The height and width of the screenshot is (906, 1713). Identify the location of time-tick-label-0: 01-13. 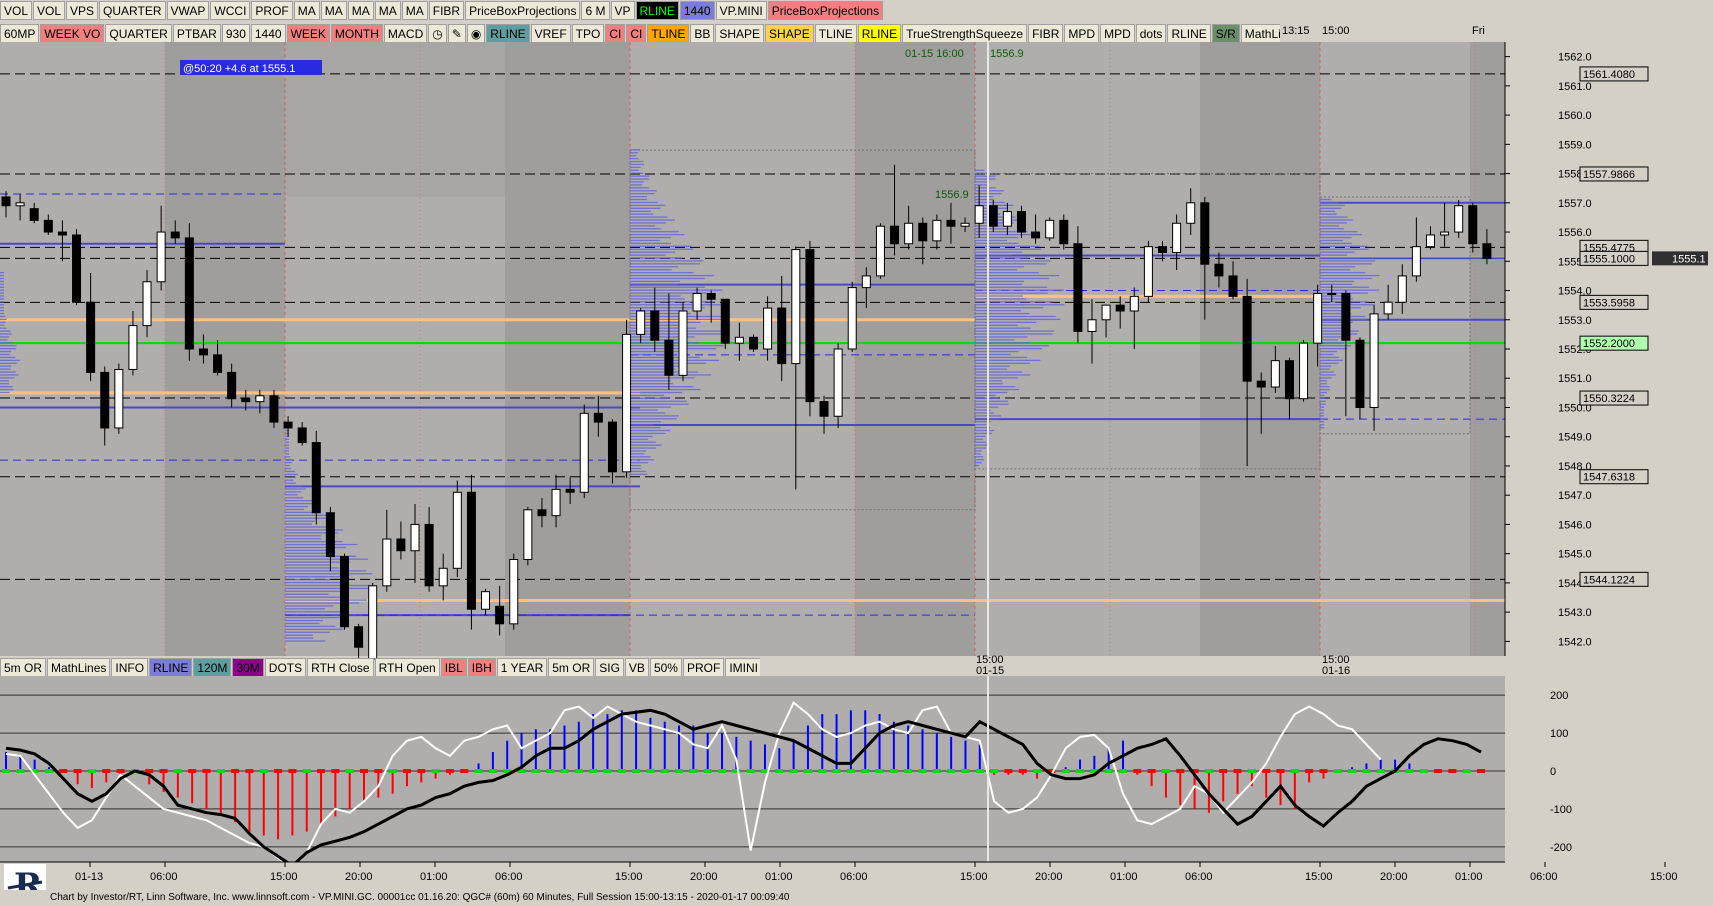
(89, 877).